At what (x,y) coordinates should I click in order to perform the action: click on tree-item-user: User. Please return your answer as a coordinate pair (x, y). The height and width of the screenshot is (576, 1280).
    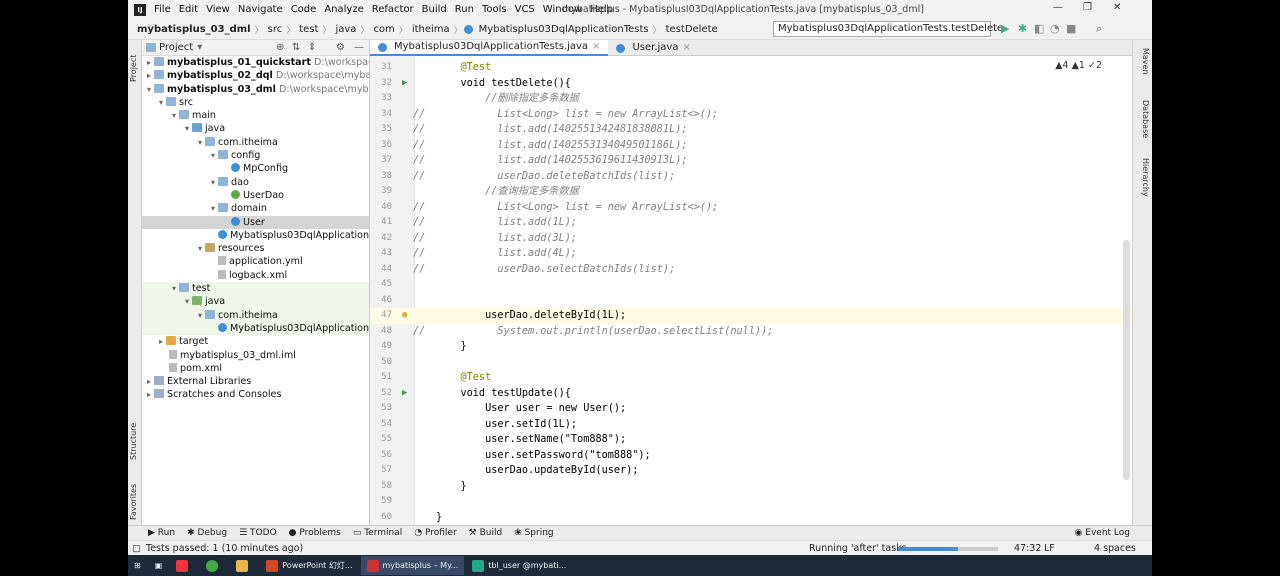
    Looking at the image, I should click on (255, 222).